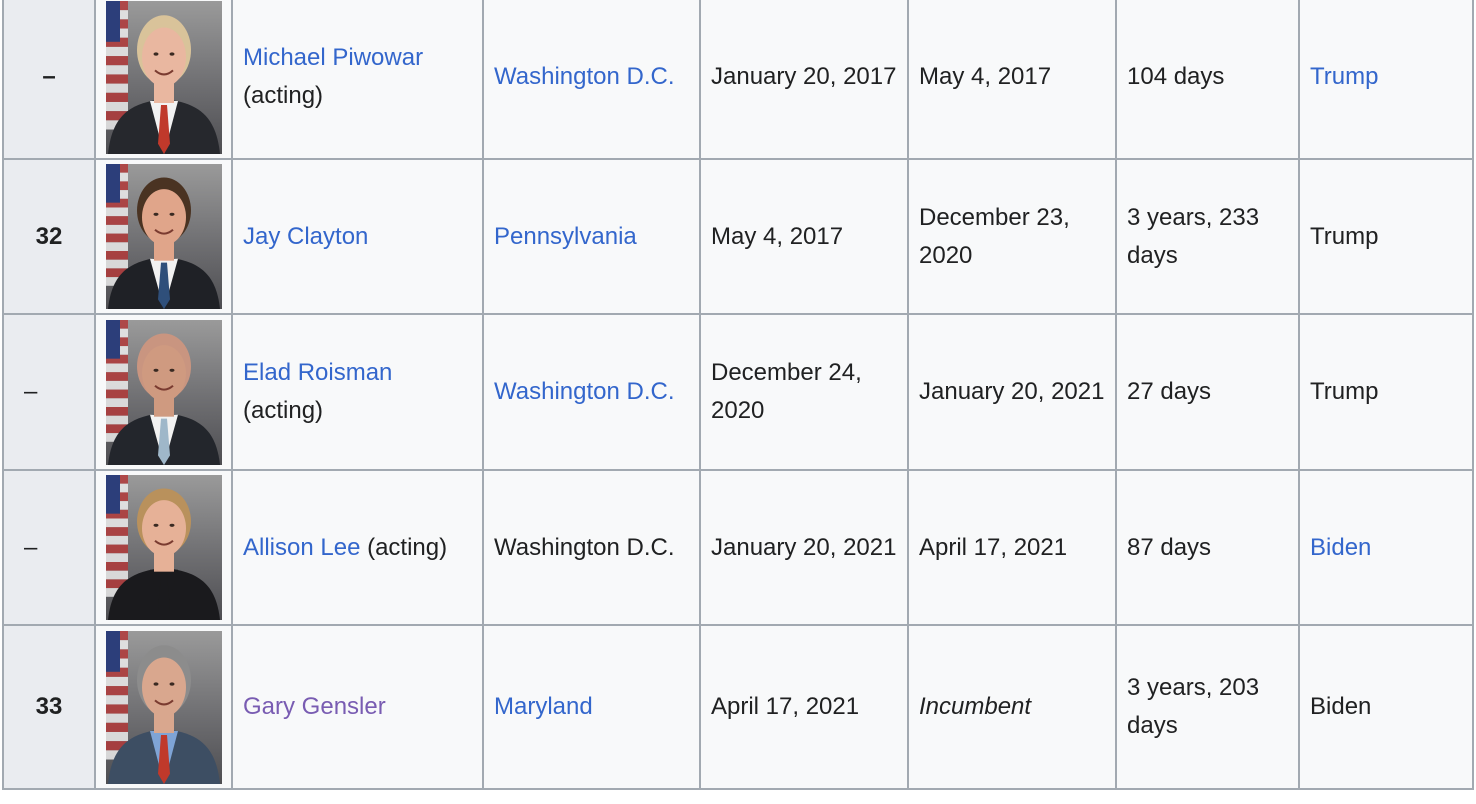  Describe the element at coordinates (1193, 236) in the screenshot. I see `term-length: 3 years, 233 days` at that location.